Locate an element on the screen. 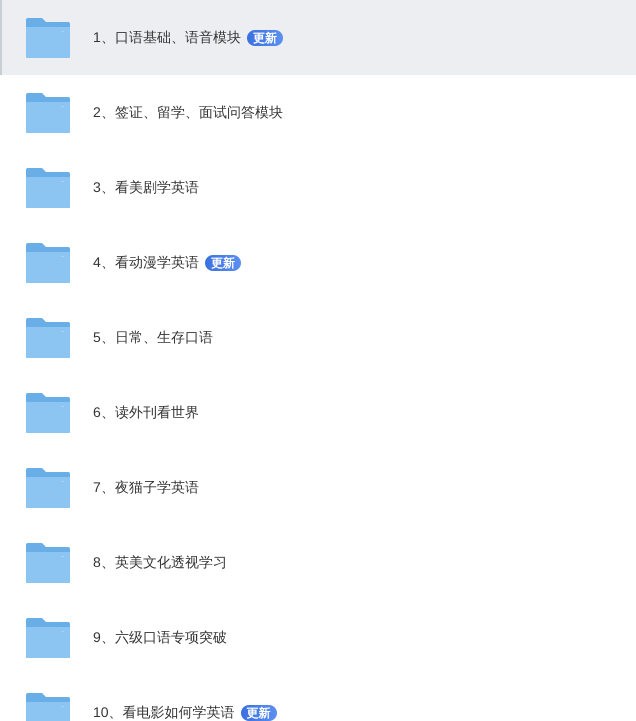  folder-row: 1、口语基础、语音模块 更新 is located at coordinates (318, 37).